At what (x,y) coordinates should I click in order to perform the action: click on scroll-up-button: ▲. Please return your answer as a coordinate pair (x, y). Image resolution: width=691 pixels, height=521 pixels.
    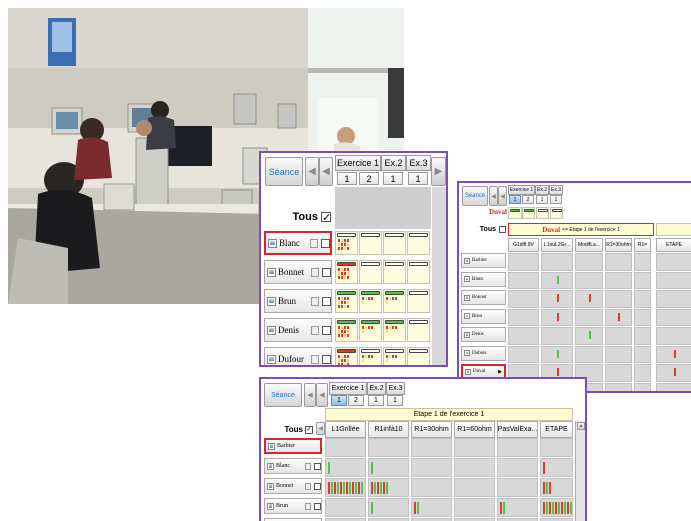
    Looking at the image, I should click on (581, 426).